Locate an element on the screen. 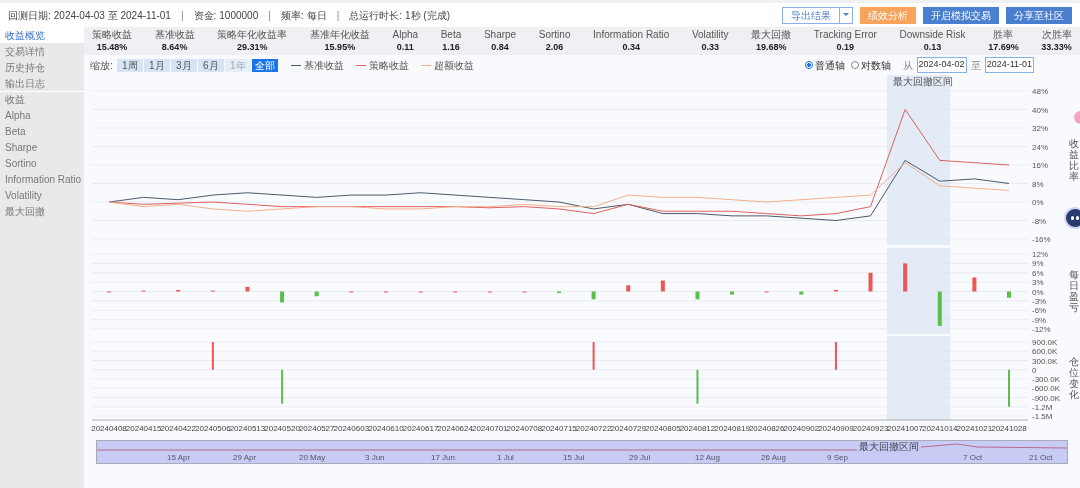 This screenshot has width=1080, height=488. sidebar-item: Alpha is located at coordinates (42, 115).